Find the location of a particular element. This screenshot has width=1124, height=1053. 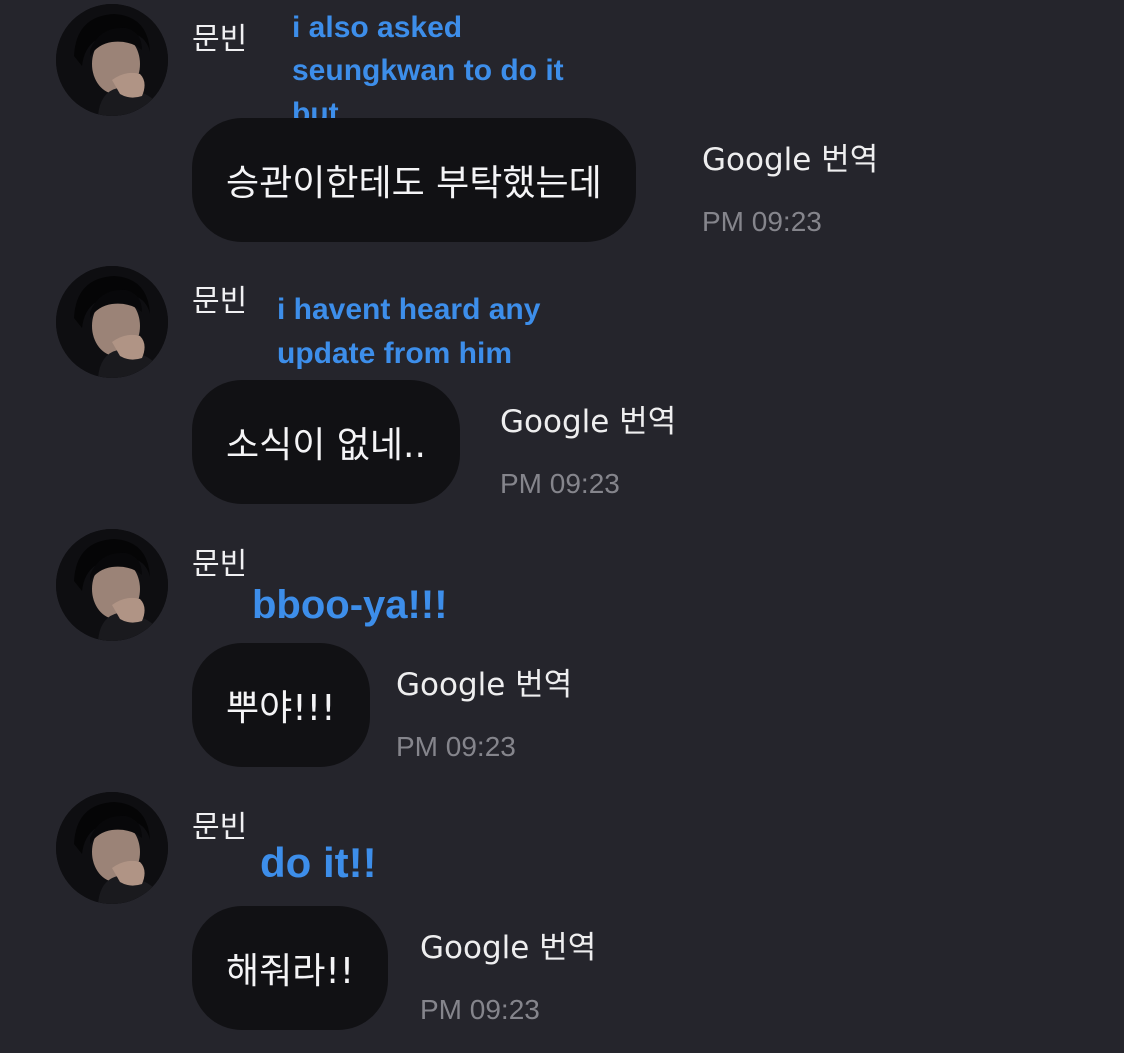

message-bubble: 승관이한테도 부탁했는데 is located at coordinates (414, 180).